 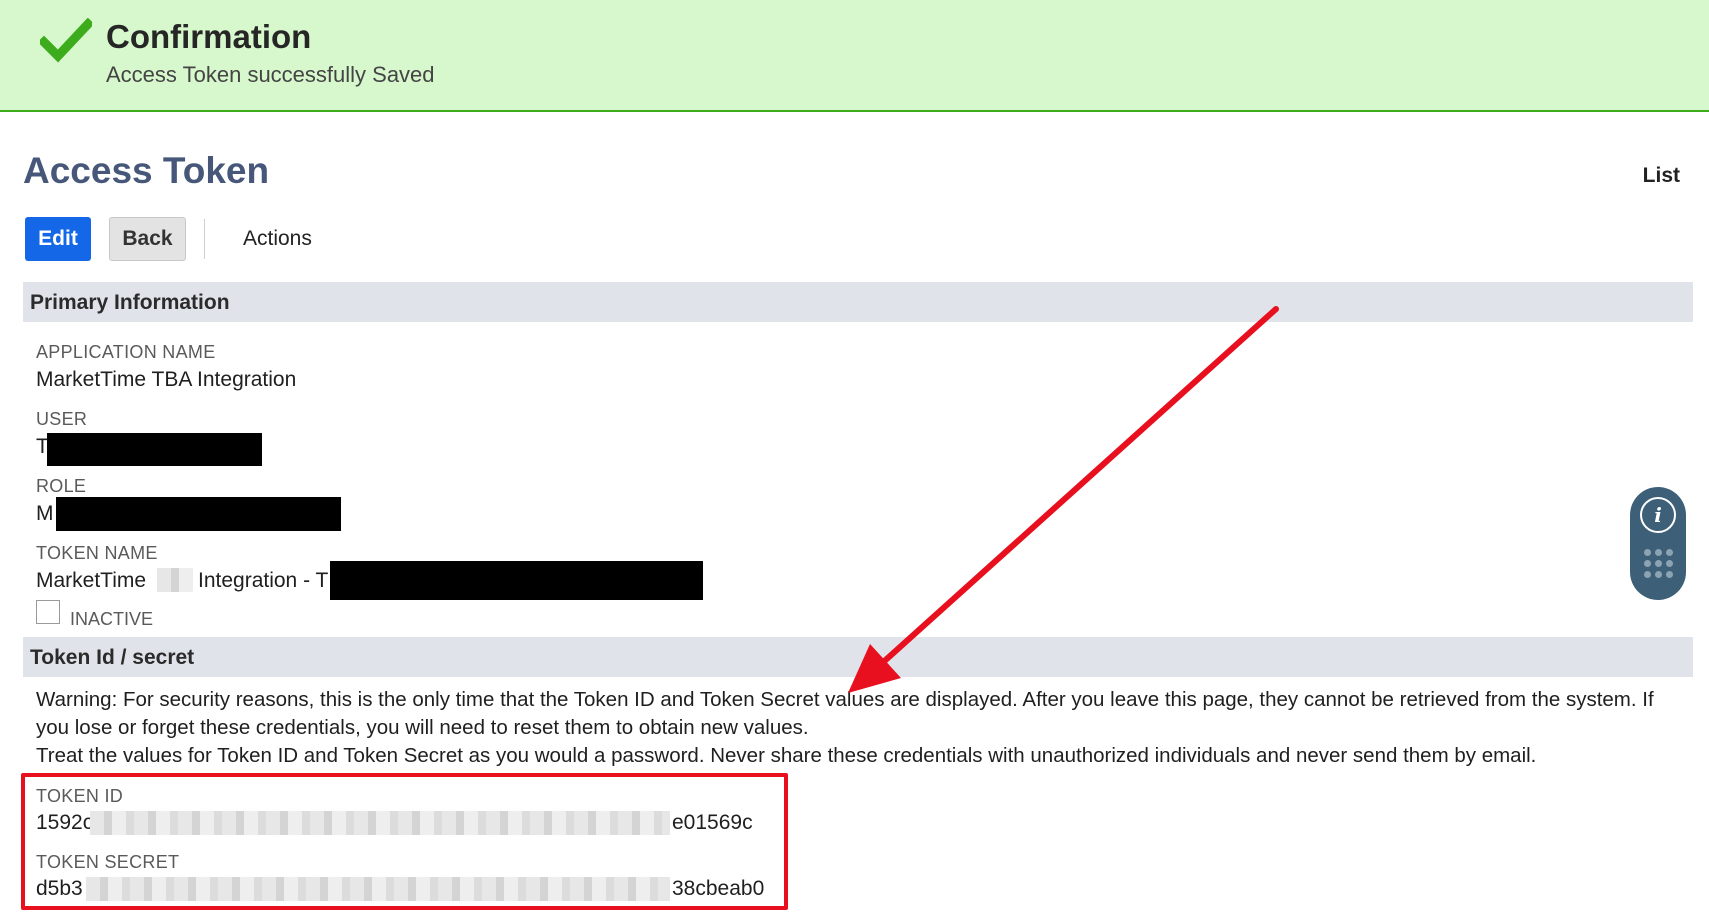 What do you see at coordinates (91, 580) in the screenshot?
I see `token-name-value-a: MarketTime` at bounding box center [91, 580].